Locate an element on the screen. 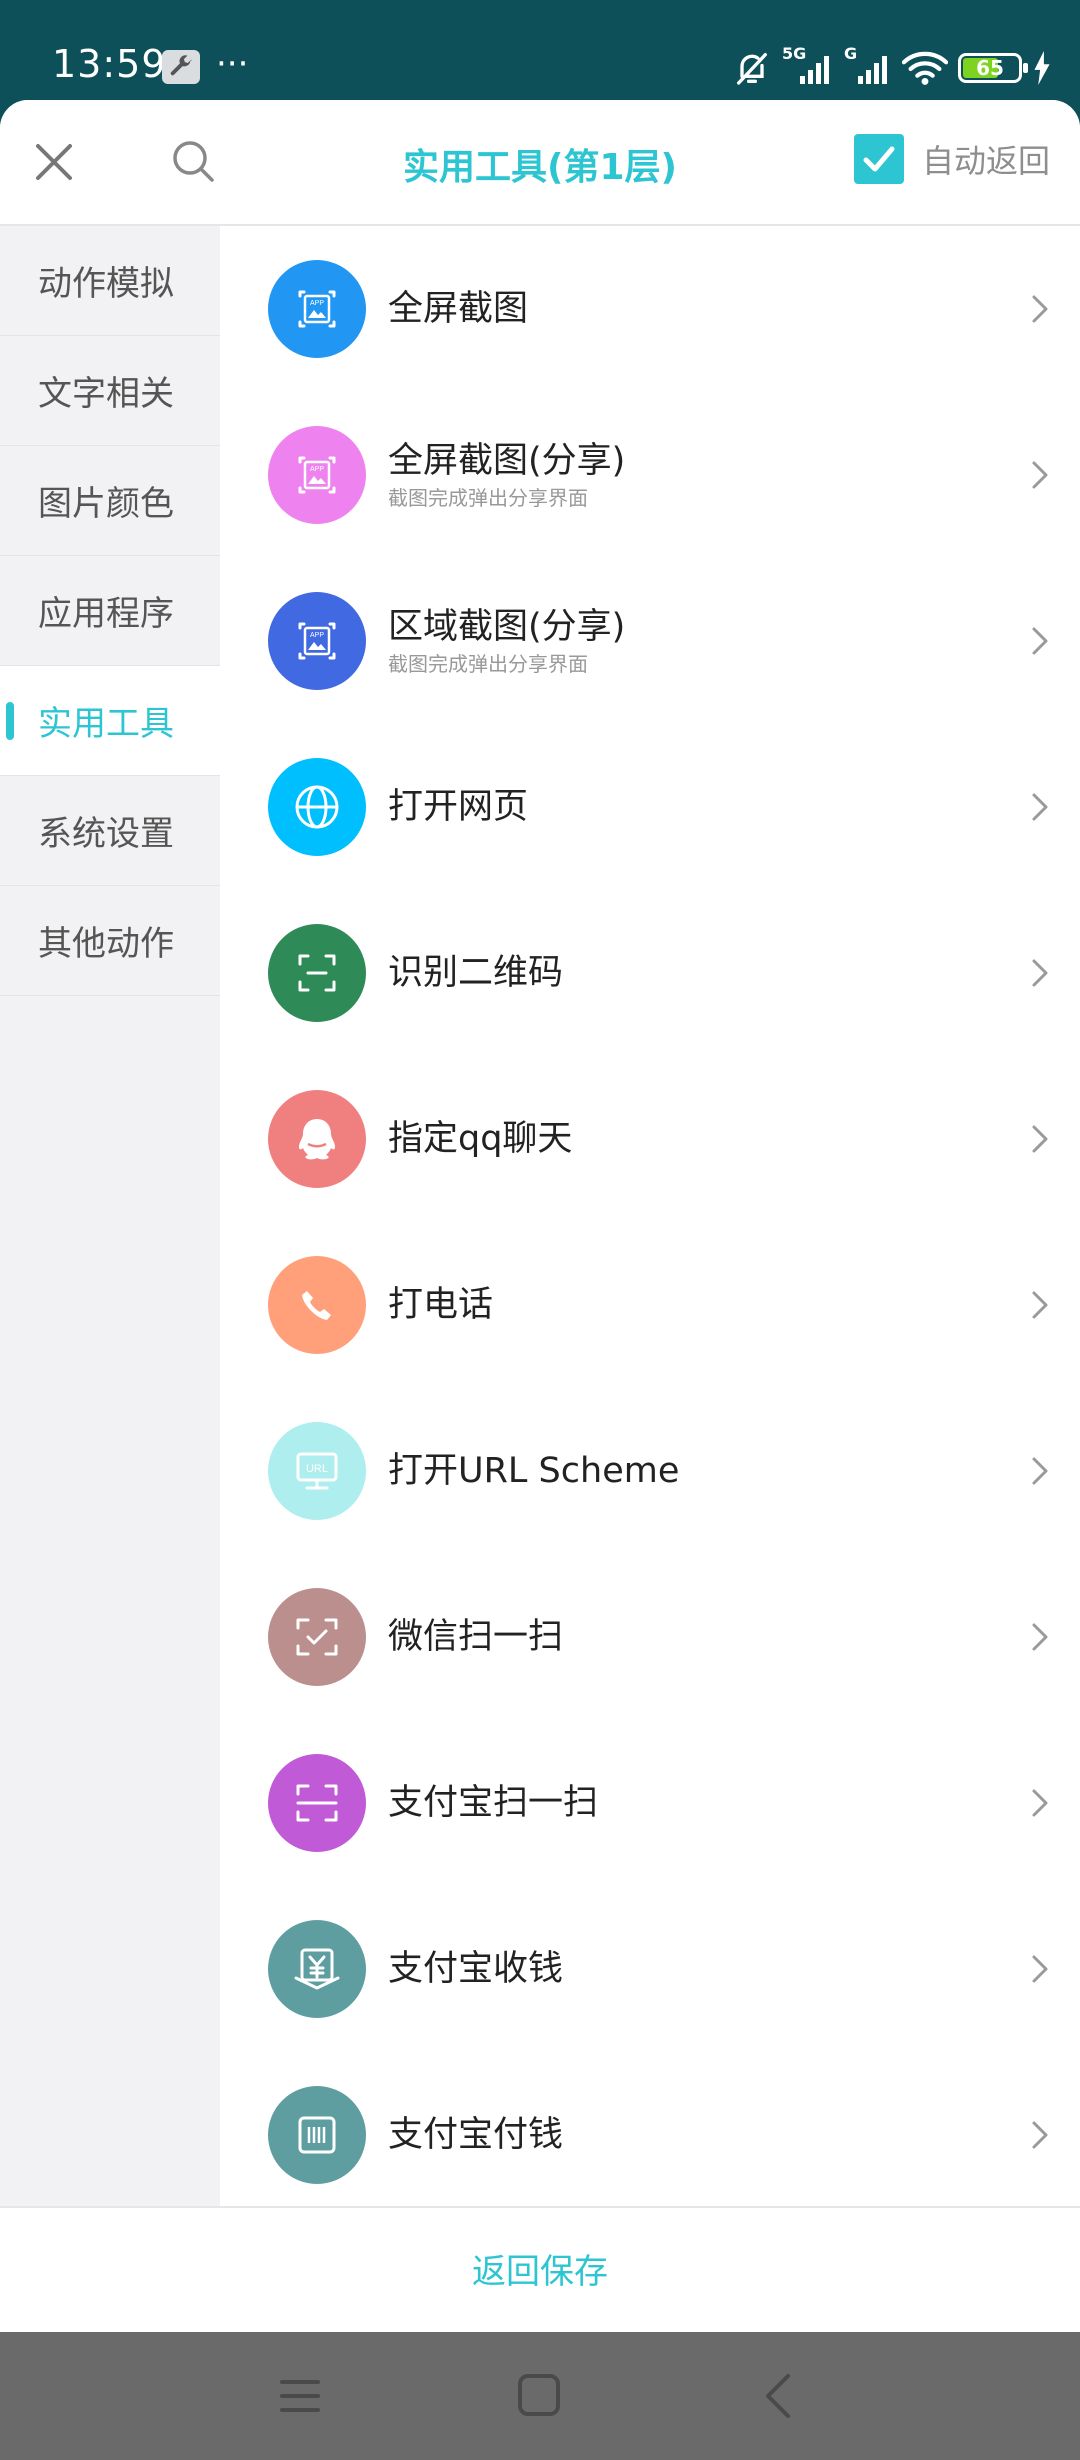 This screenshot has height=2460, width=1080. list-item-text: 打电话 is located at coordinates (440, 1305).